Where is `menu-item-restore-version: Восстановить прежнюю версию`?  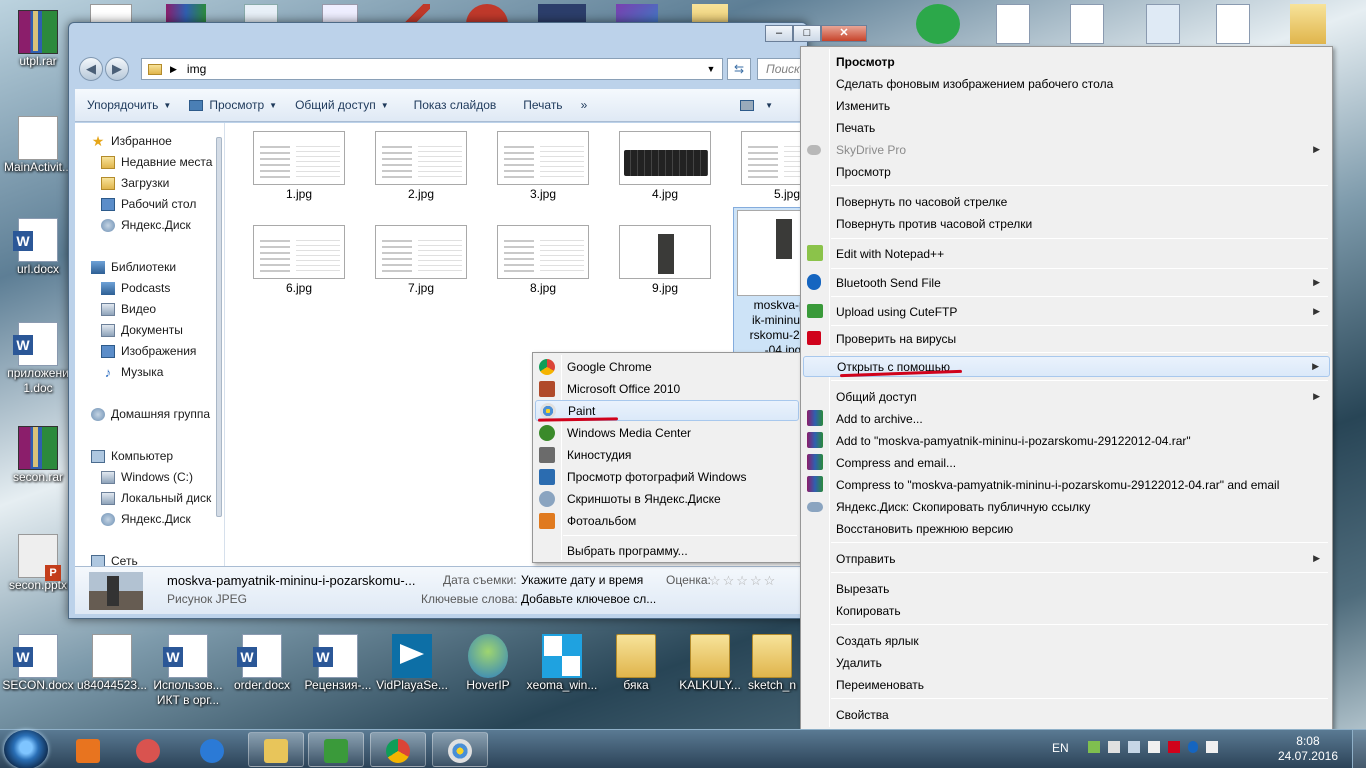 menu-item-restore-version: Восстановить прежнюю версию is located at coordinates (1066, 528).